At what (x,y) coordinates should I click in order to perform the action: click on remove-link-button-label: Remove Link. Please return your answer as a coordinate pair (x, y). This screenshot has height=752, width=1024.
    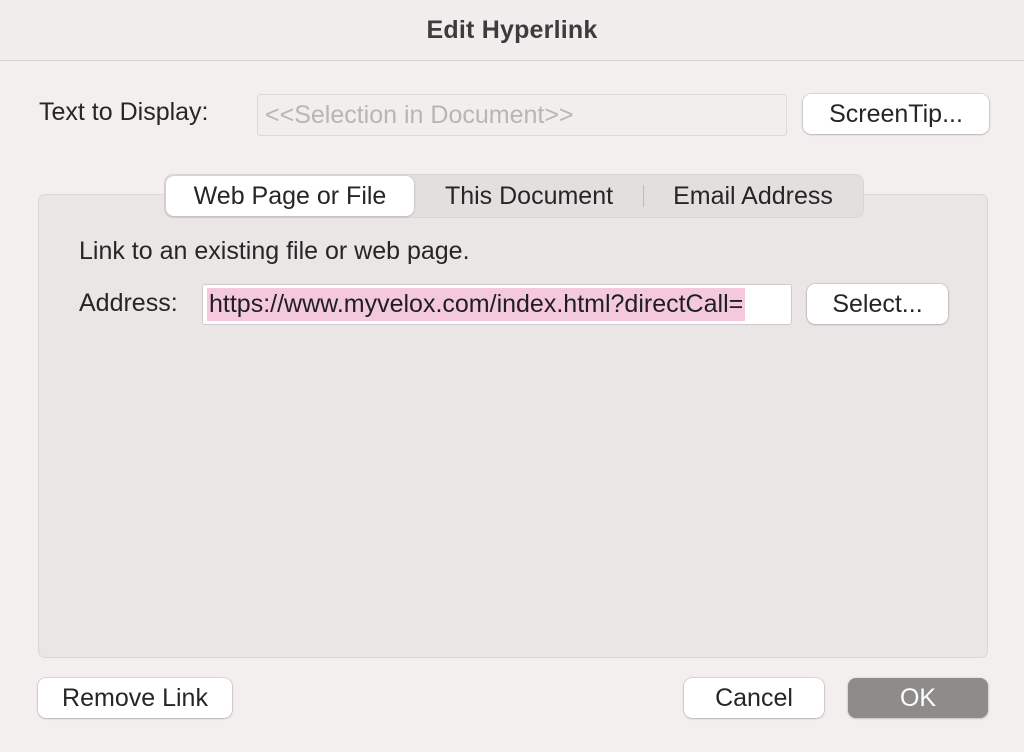
    Looking at the image, I should click on (135, 697).